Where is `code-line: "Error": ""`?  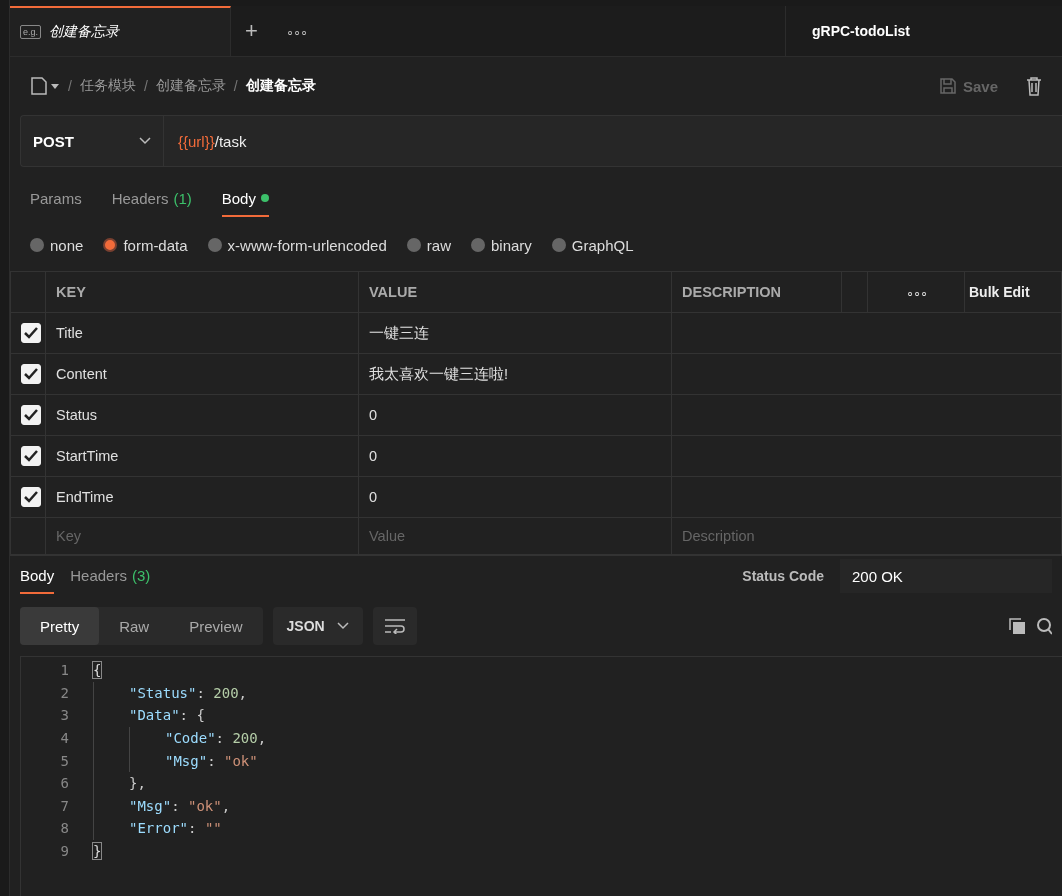
code-line: "Error": "" is located at coordinates (175, 828).